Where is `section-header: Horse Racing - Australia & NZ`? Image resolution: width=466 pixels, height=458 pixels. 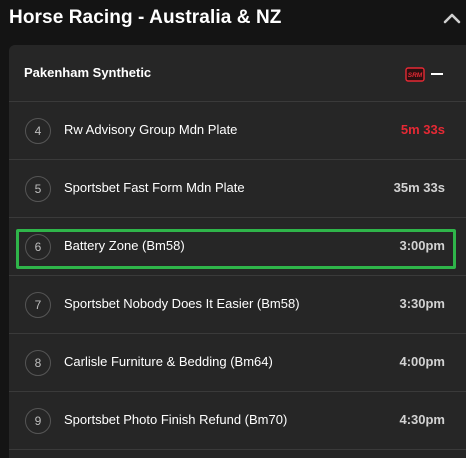 section-header: Horse Racing - Australia & NZ is located at coordinates (233, 20).